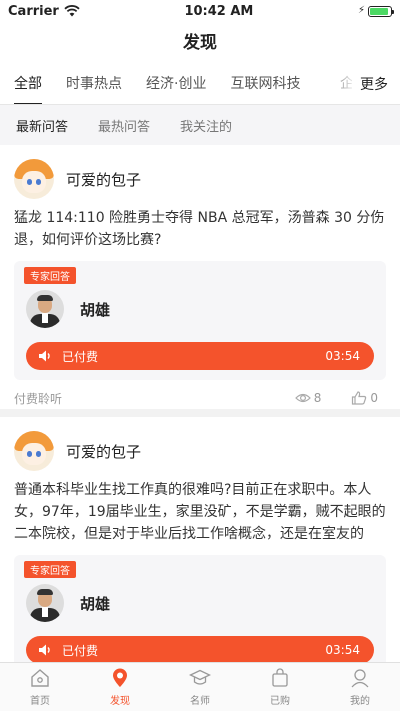  Describe the element at coordinates (40, 701) in the screenshot. I see `tab-home-label: 首页` at that location.